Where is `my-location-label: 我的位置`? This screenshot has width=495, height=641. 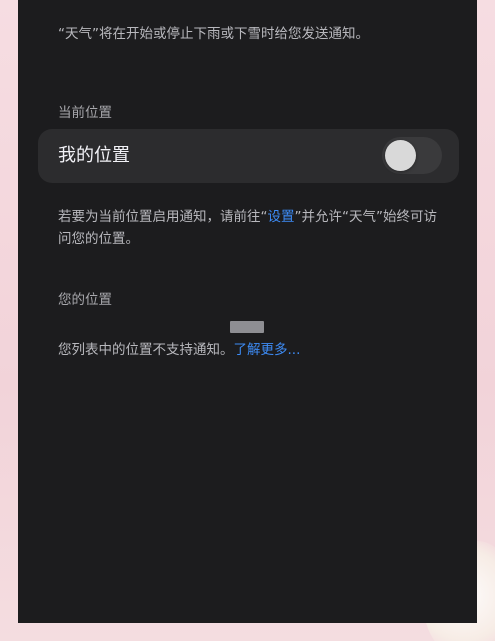 my-location-label: 我的位置 is located at coordinates (94, 155).